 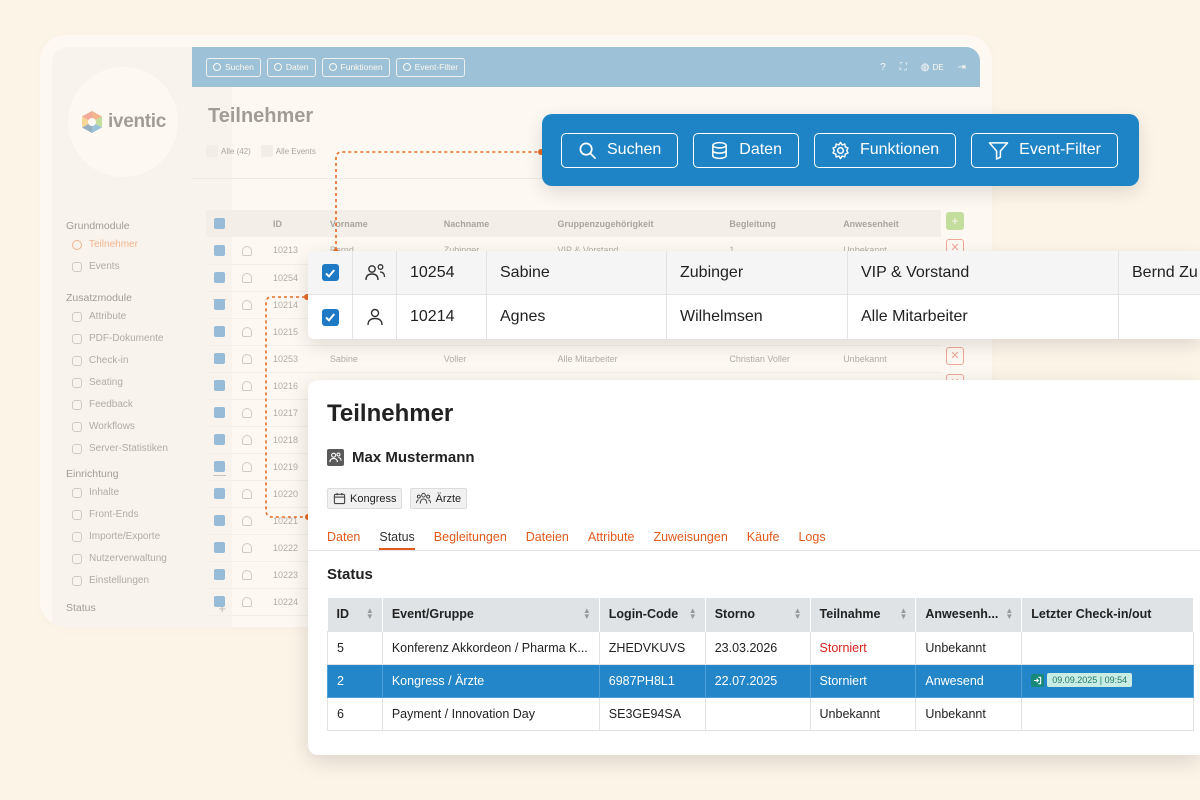 I want to click on tab-käufe: Käufe, so click(x=763, y=540).